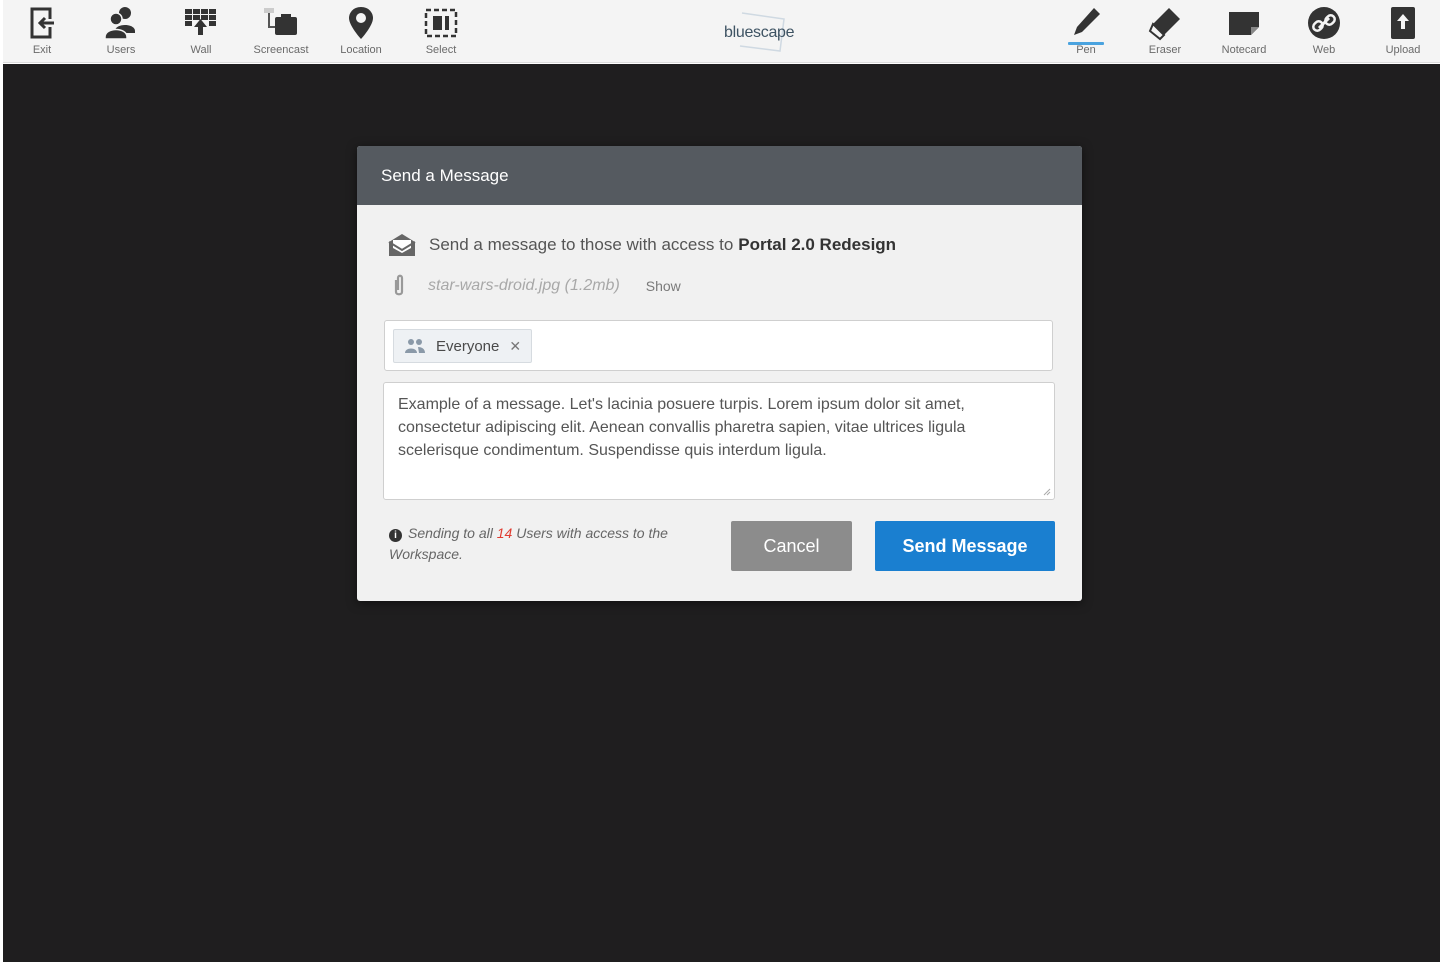 Image resolution: width=1440 pixels, height=962 pixels. I want to click on location-label: Location, so click(361, 50).